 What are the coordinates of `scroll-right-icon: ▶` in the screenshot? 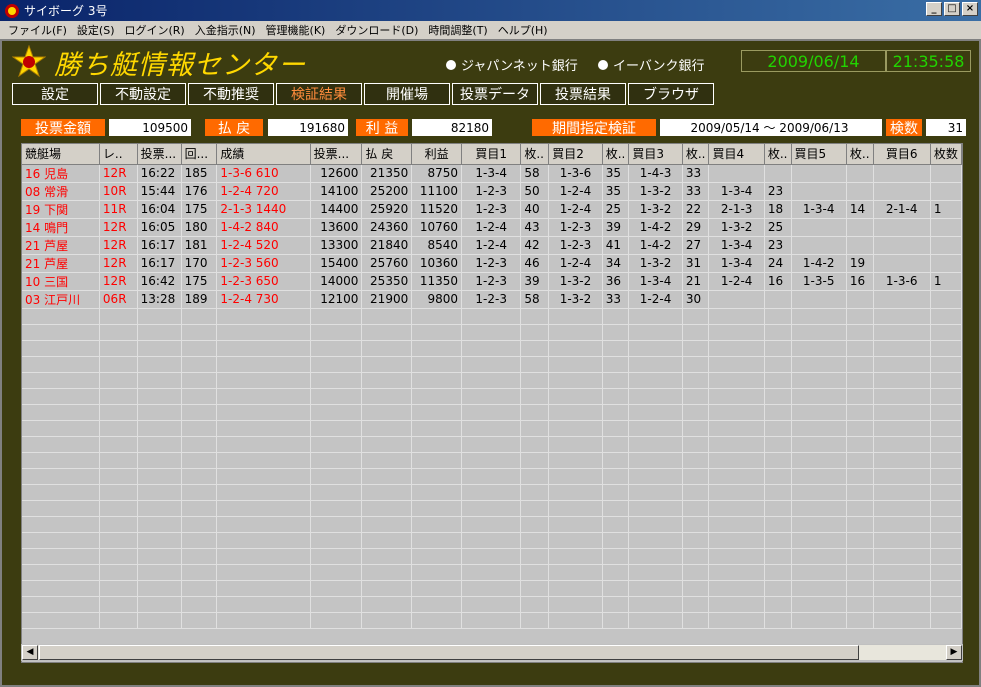 It's located at (954, 652).